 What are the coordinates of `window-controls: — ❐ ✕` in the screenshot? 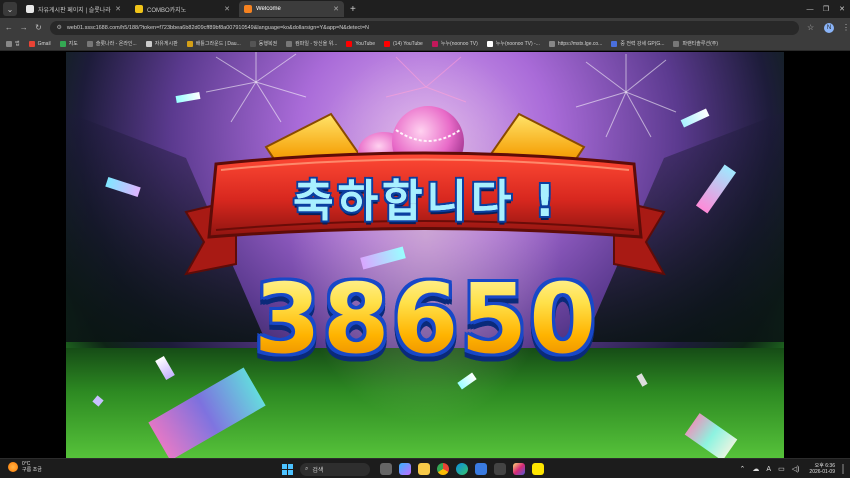 It's located at (826, 9).